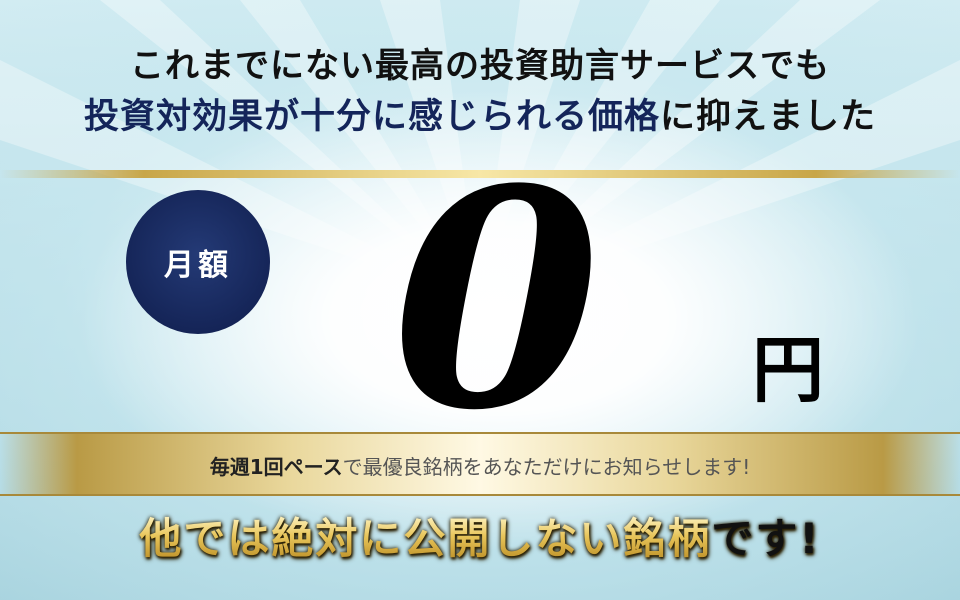 The height and width of the screenshot is (600, 960). I want to click on band-bold-part: 毎週1回, so click(246, 467).